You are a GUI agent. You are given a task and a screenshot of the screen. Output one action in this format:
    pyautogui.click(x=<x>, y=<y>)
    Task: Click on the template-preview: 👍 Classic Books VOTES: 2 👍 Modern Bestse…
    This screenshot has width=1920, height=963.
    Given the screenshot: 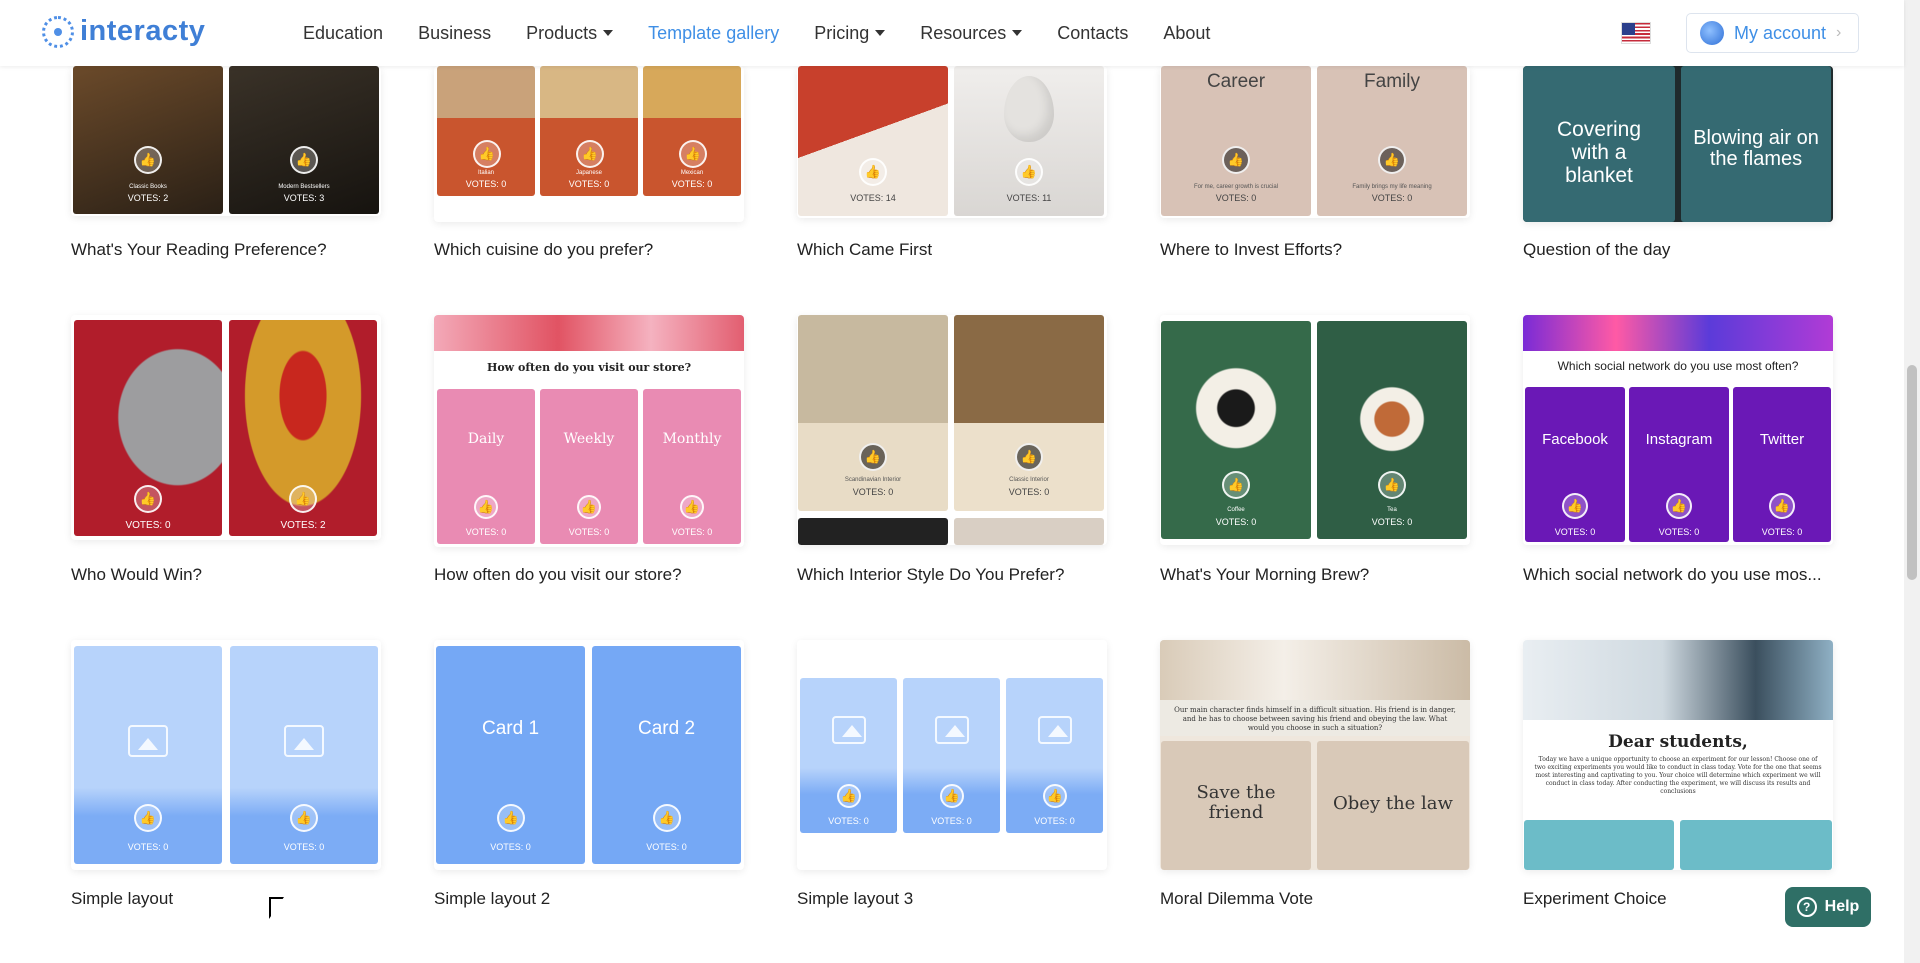 What is the action you would take?
    pyautogui.click(x=226, y=141)
    